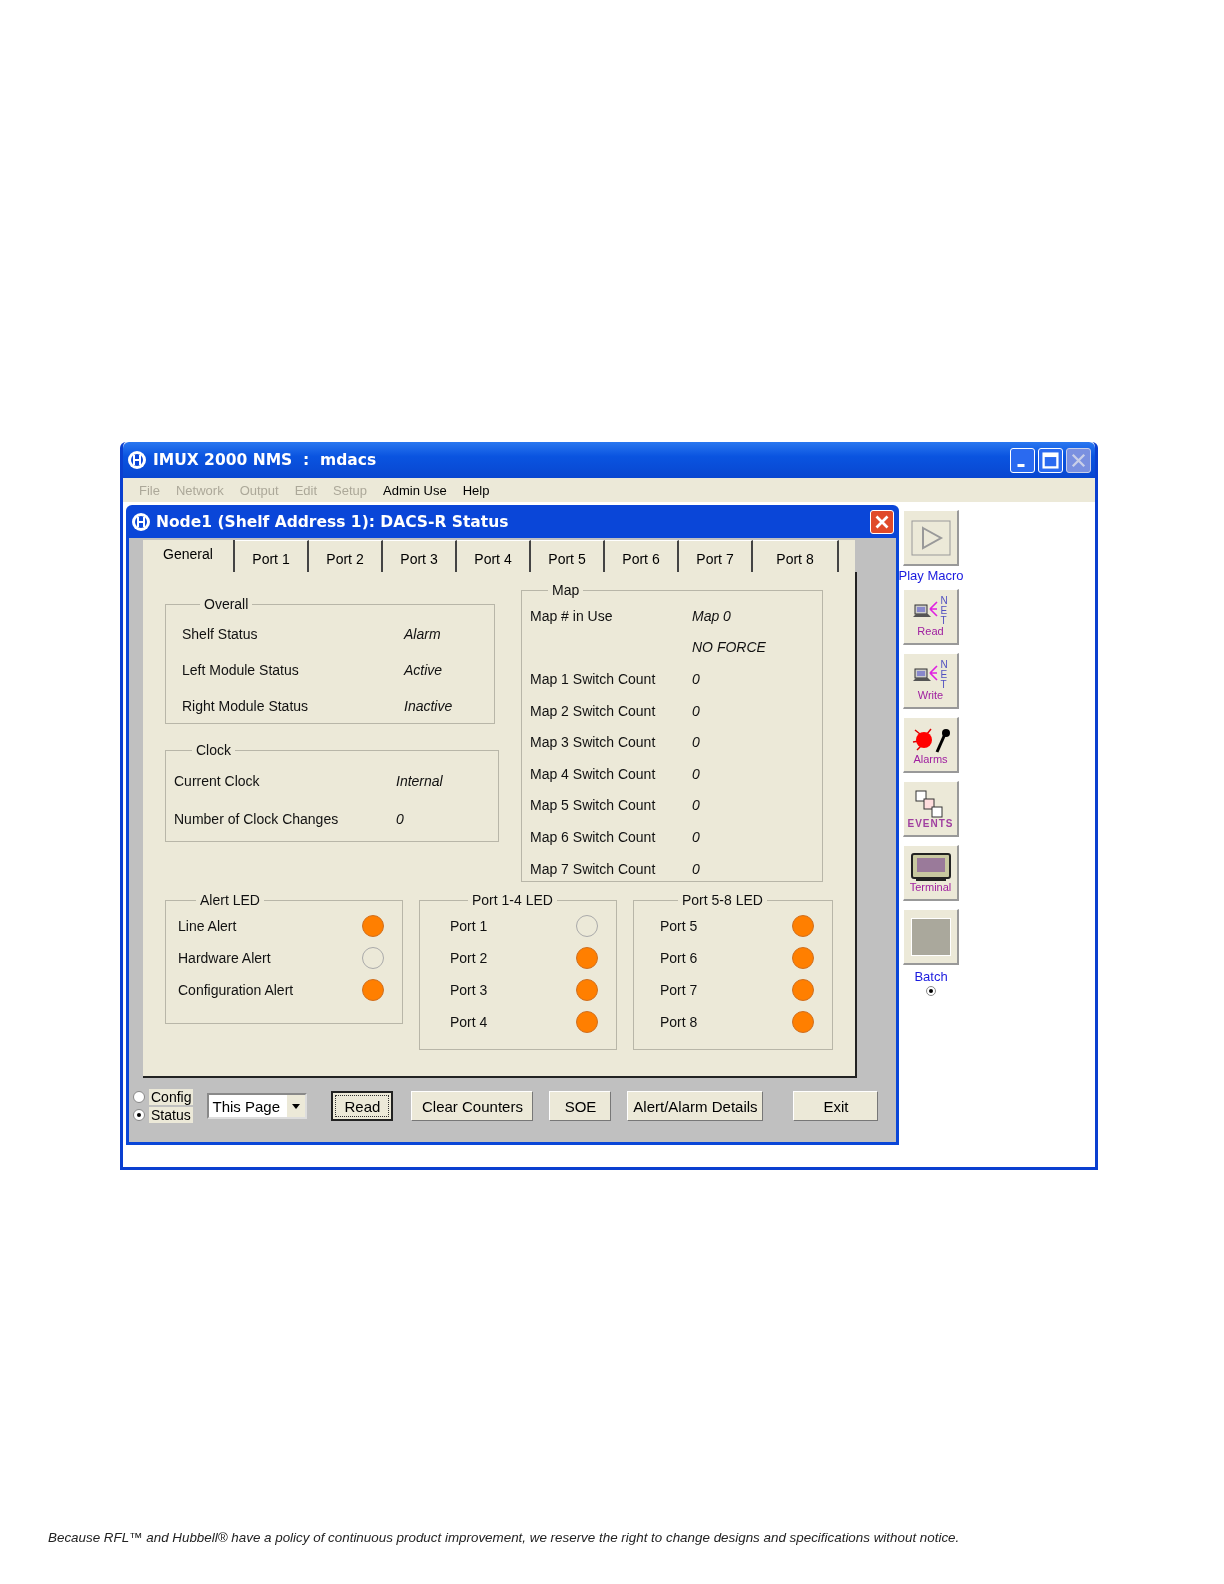 The height and width of the screenshot is (1584, 1224). Describe the element at coordinates (930, 631) in the screenshot. I see `tool-label: Read` at that location.